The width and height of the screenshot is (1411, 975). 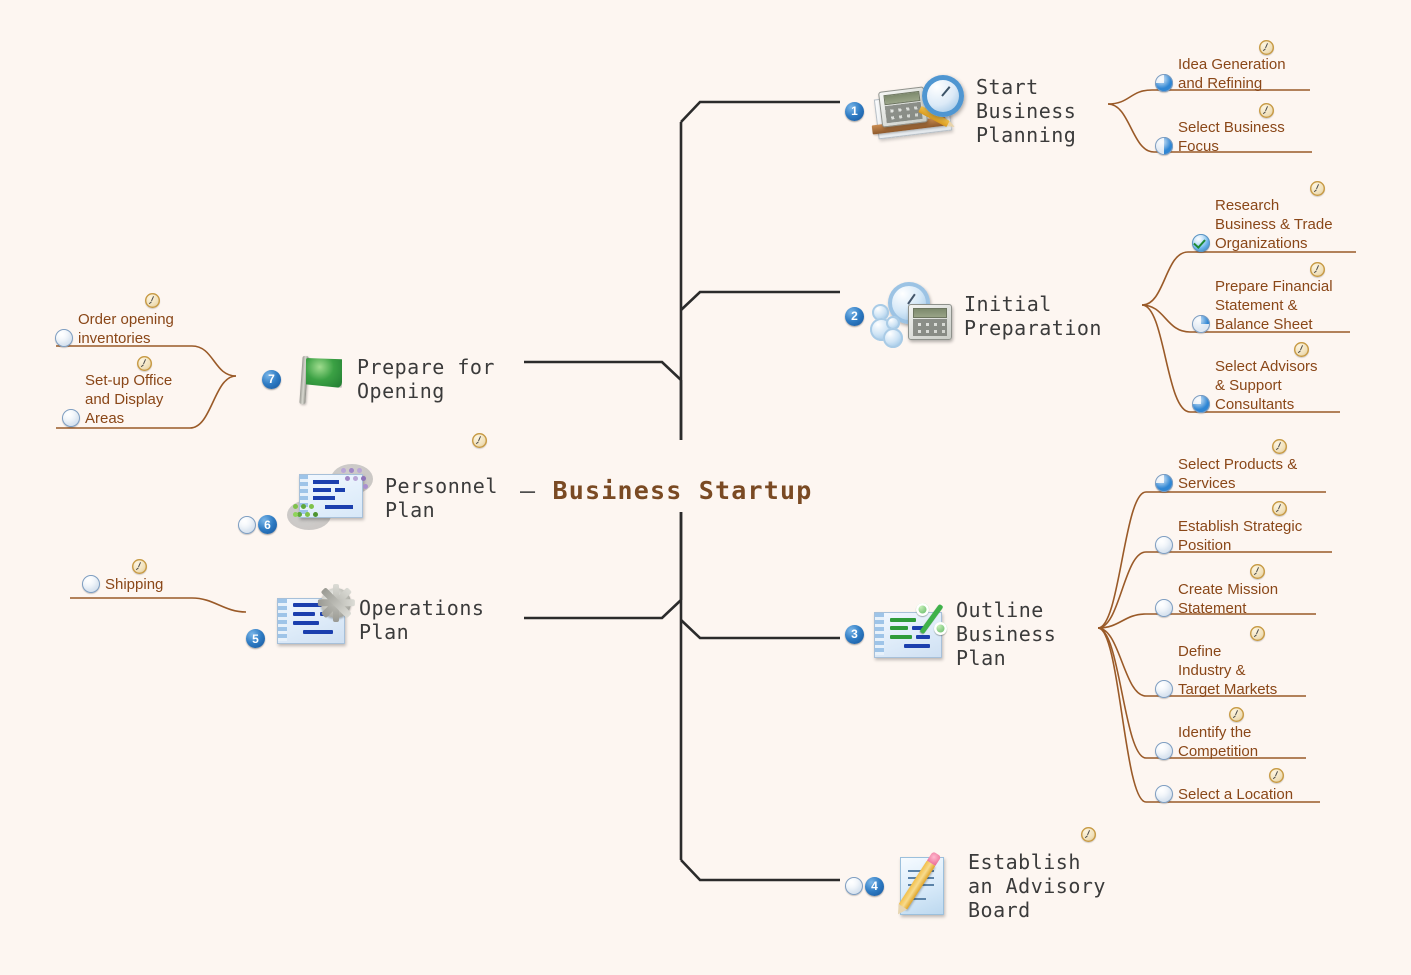 I want to click on subtopic-label: Select Products & Services, so click(x=1238, y=474).